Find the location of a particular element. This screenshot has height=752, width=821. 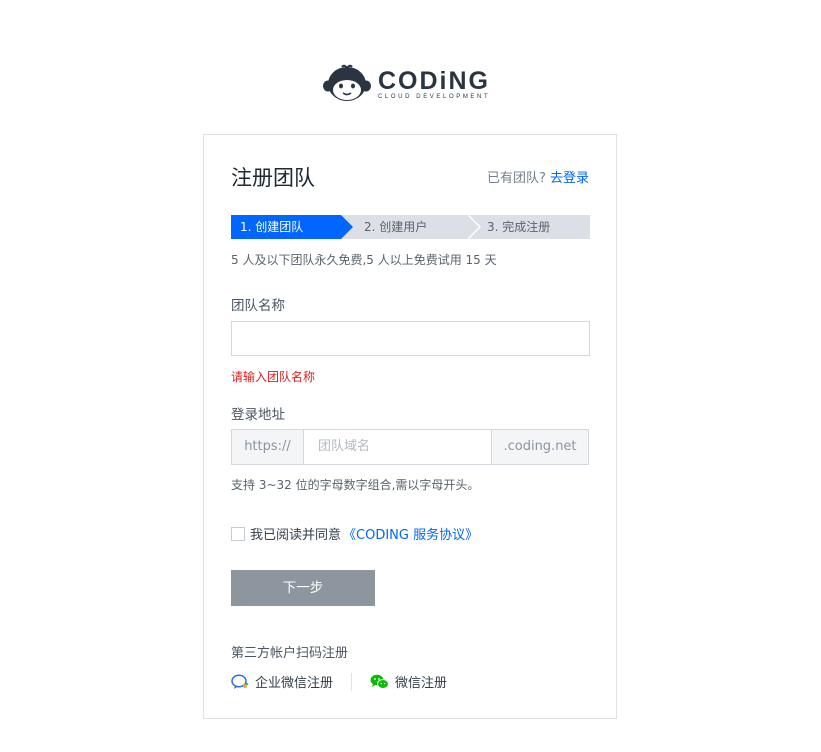

login-address-field: https:// 团队域名 .coding.net is located at coordinates (410, 447).